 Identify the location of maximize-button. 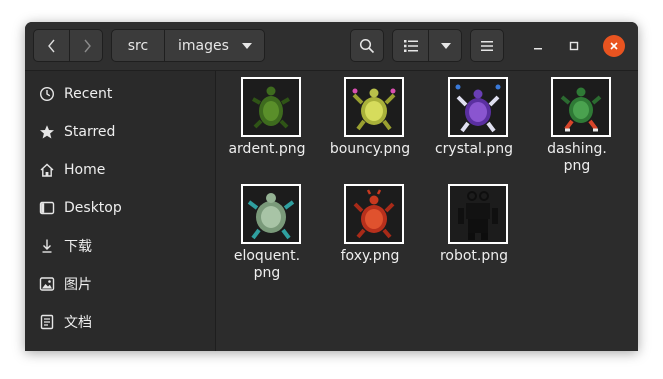
(574, 46).